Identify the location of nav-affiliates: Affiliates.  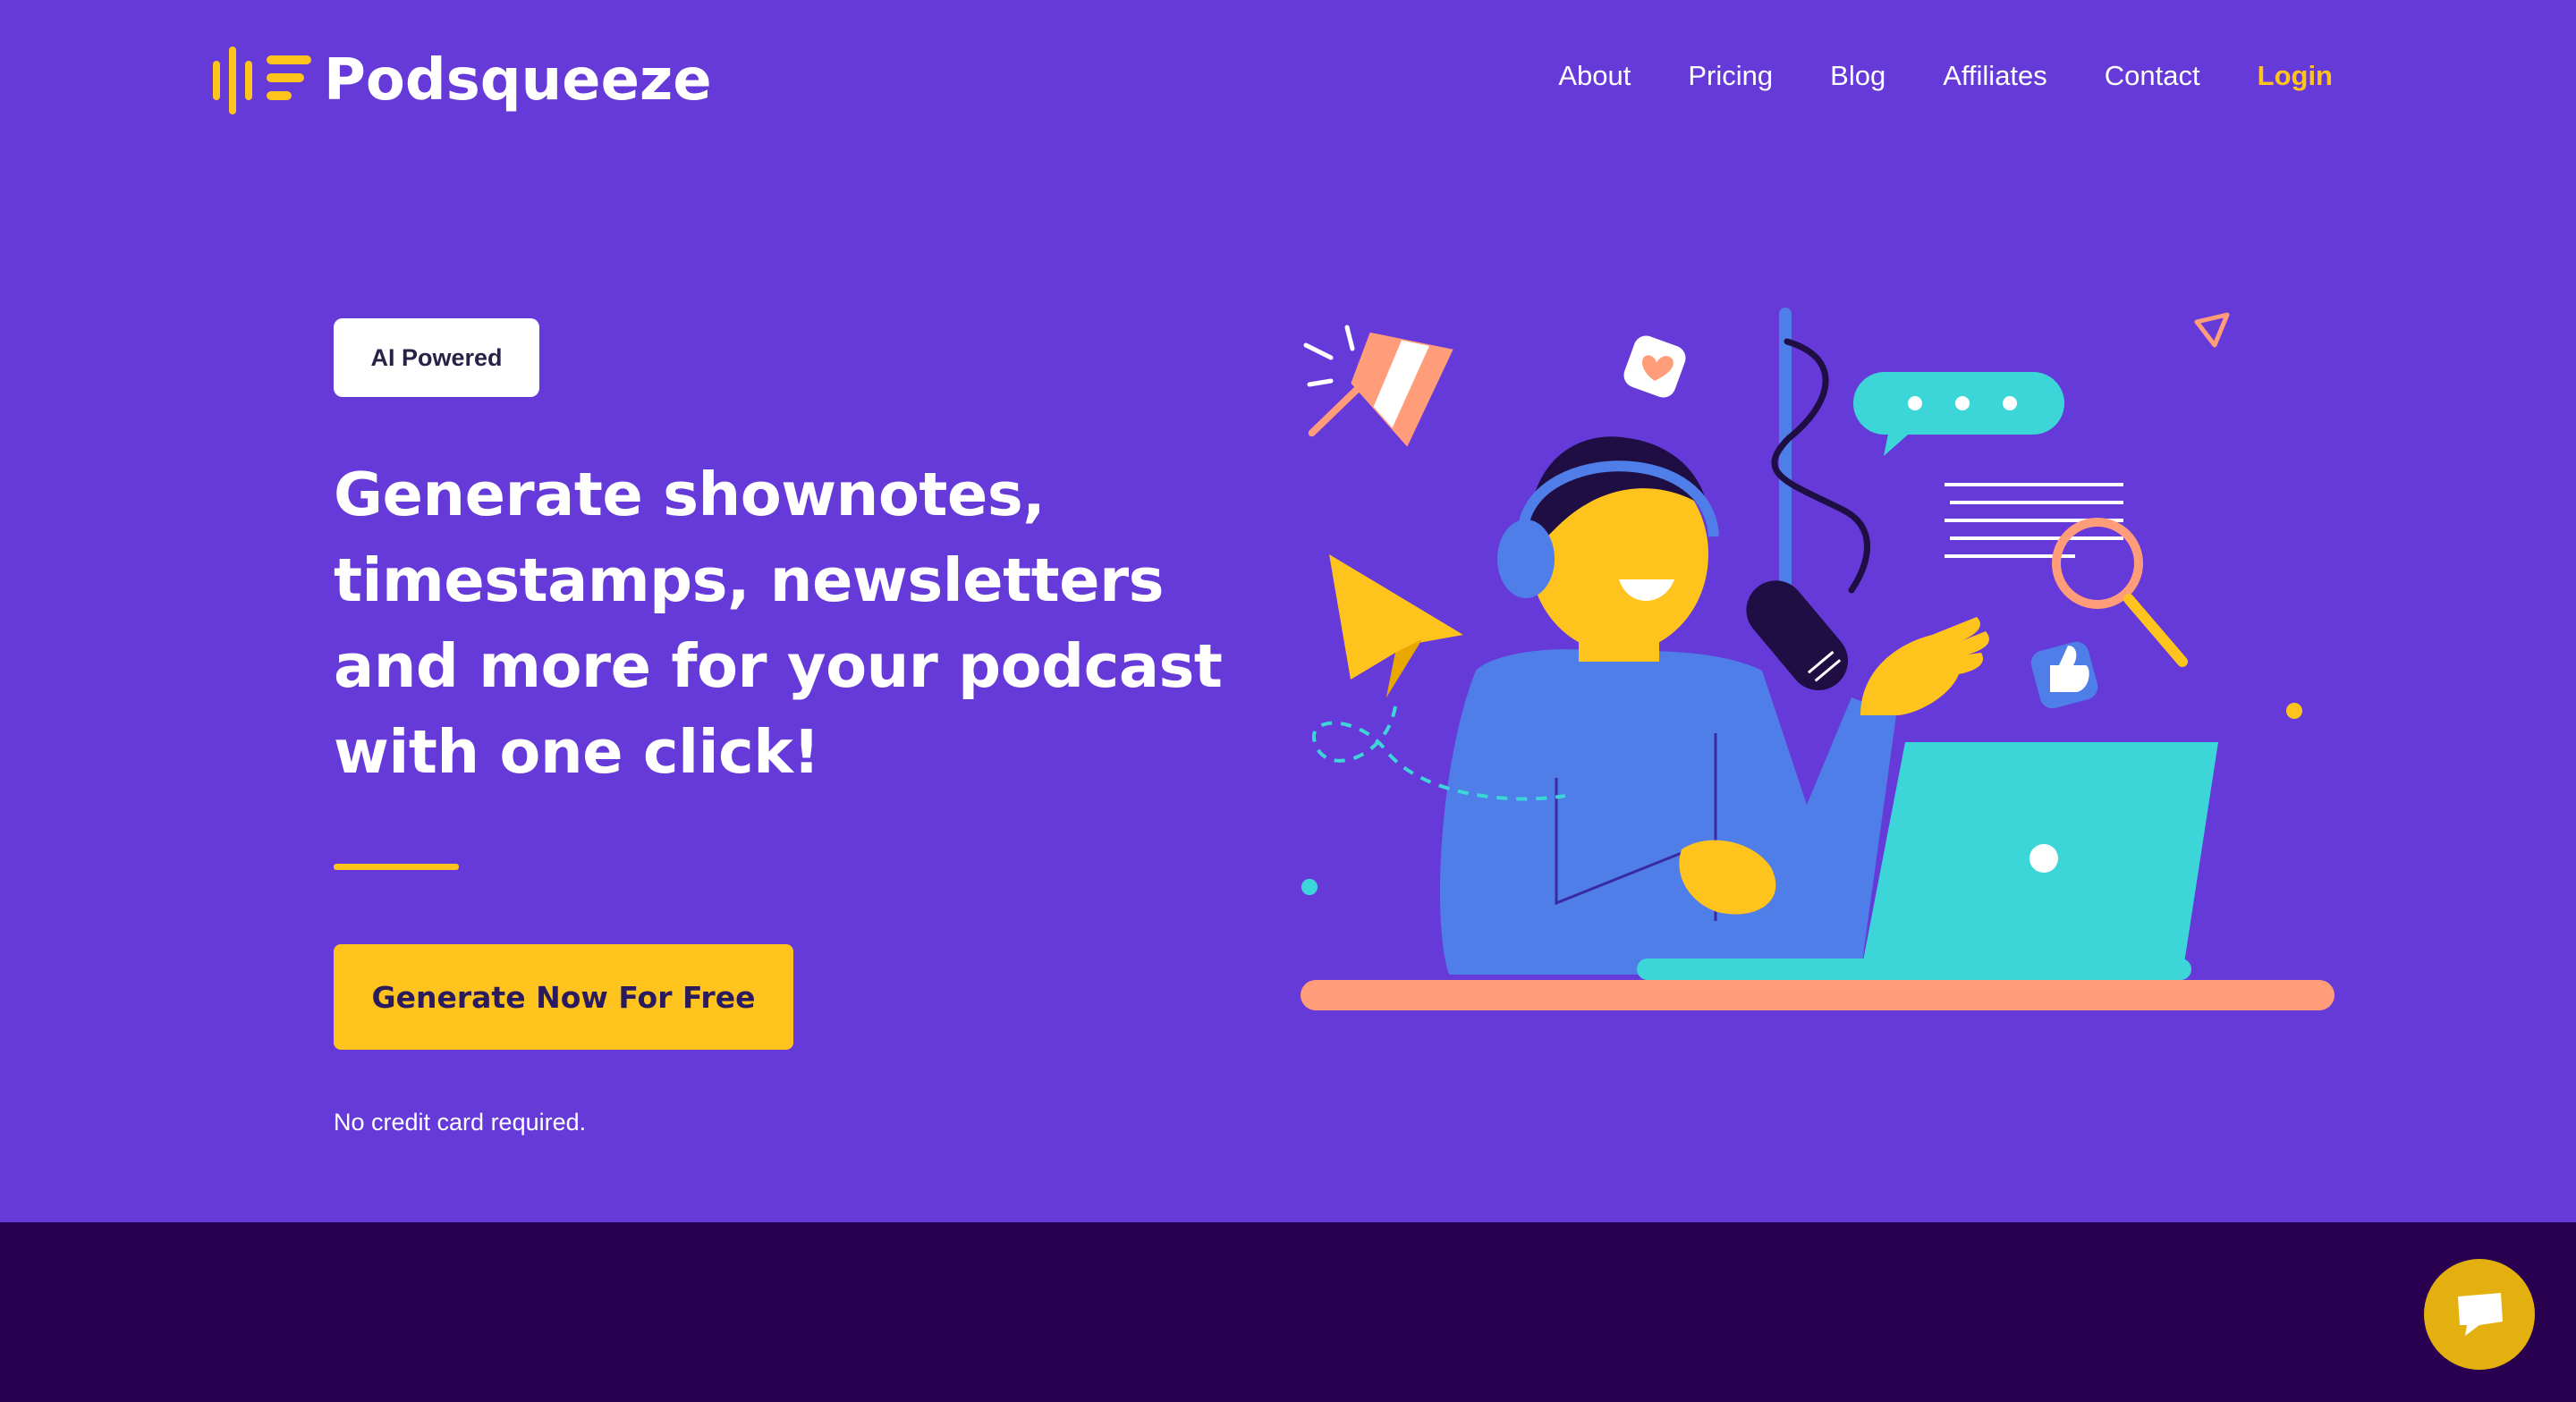
(1995, 76).